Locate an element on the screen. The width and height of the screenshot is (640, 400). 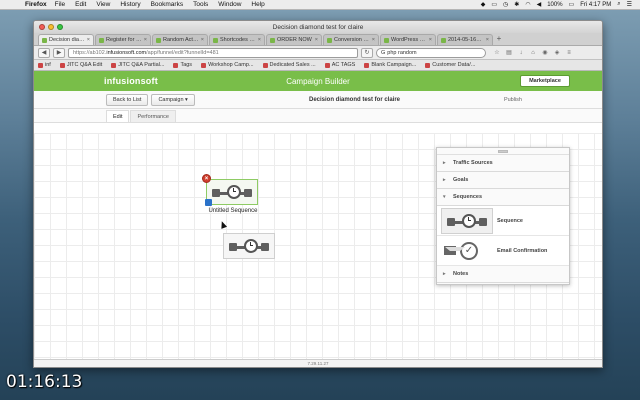
battery-icon: ▭ is located at coordinates (571, 5).